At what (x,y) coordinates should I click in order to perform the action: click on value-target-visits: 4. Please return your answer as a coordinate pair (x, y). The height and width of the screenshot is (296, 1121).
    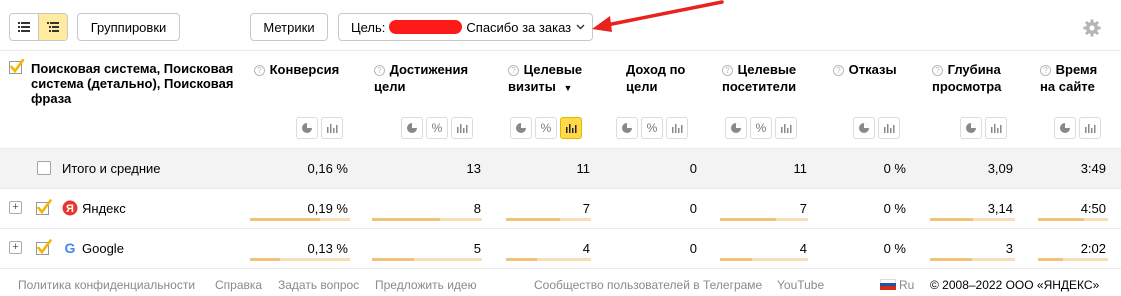
    Looking at the image, I should click on (586, 248).